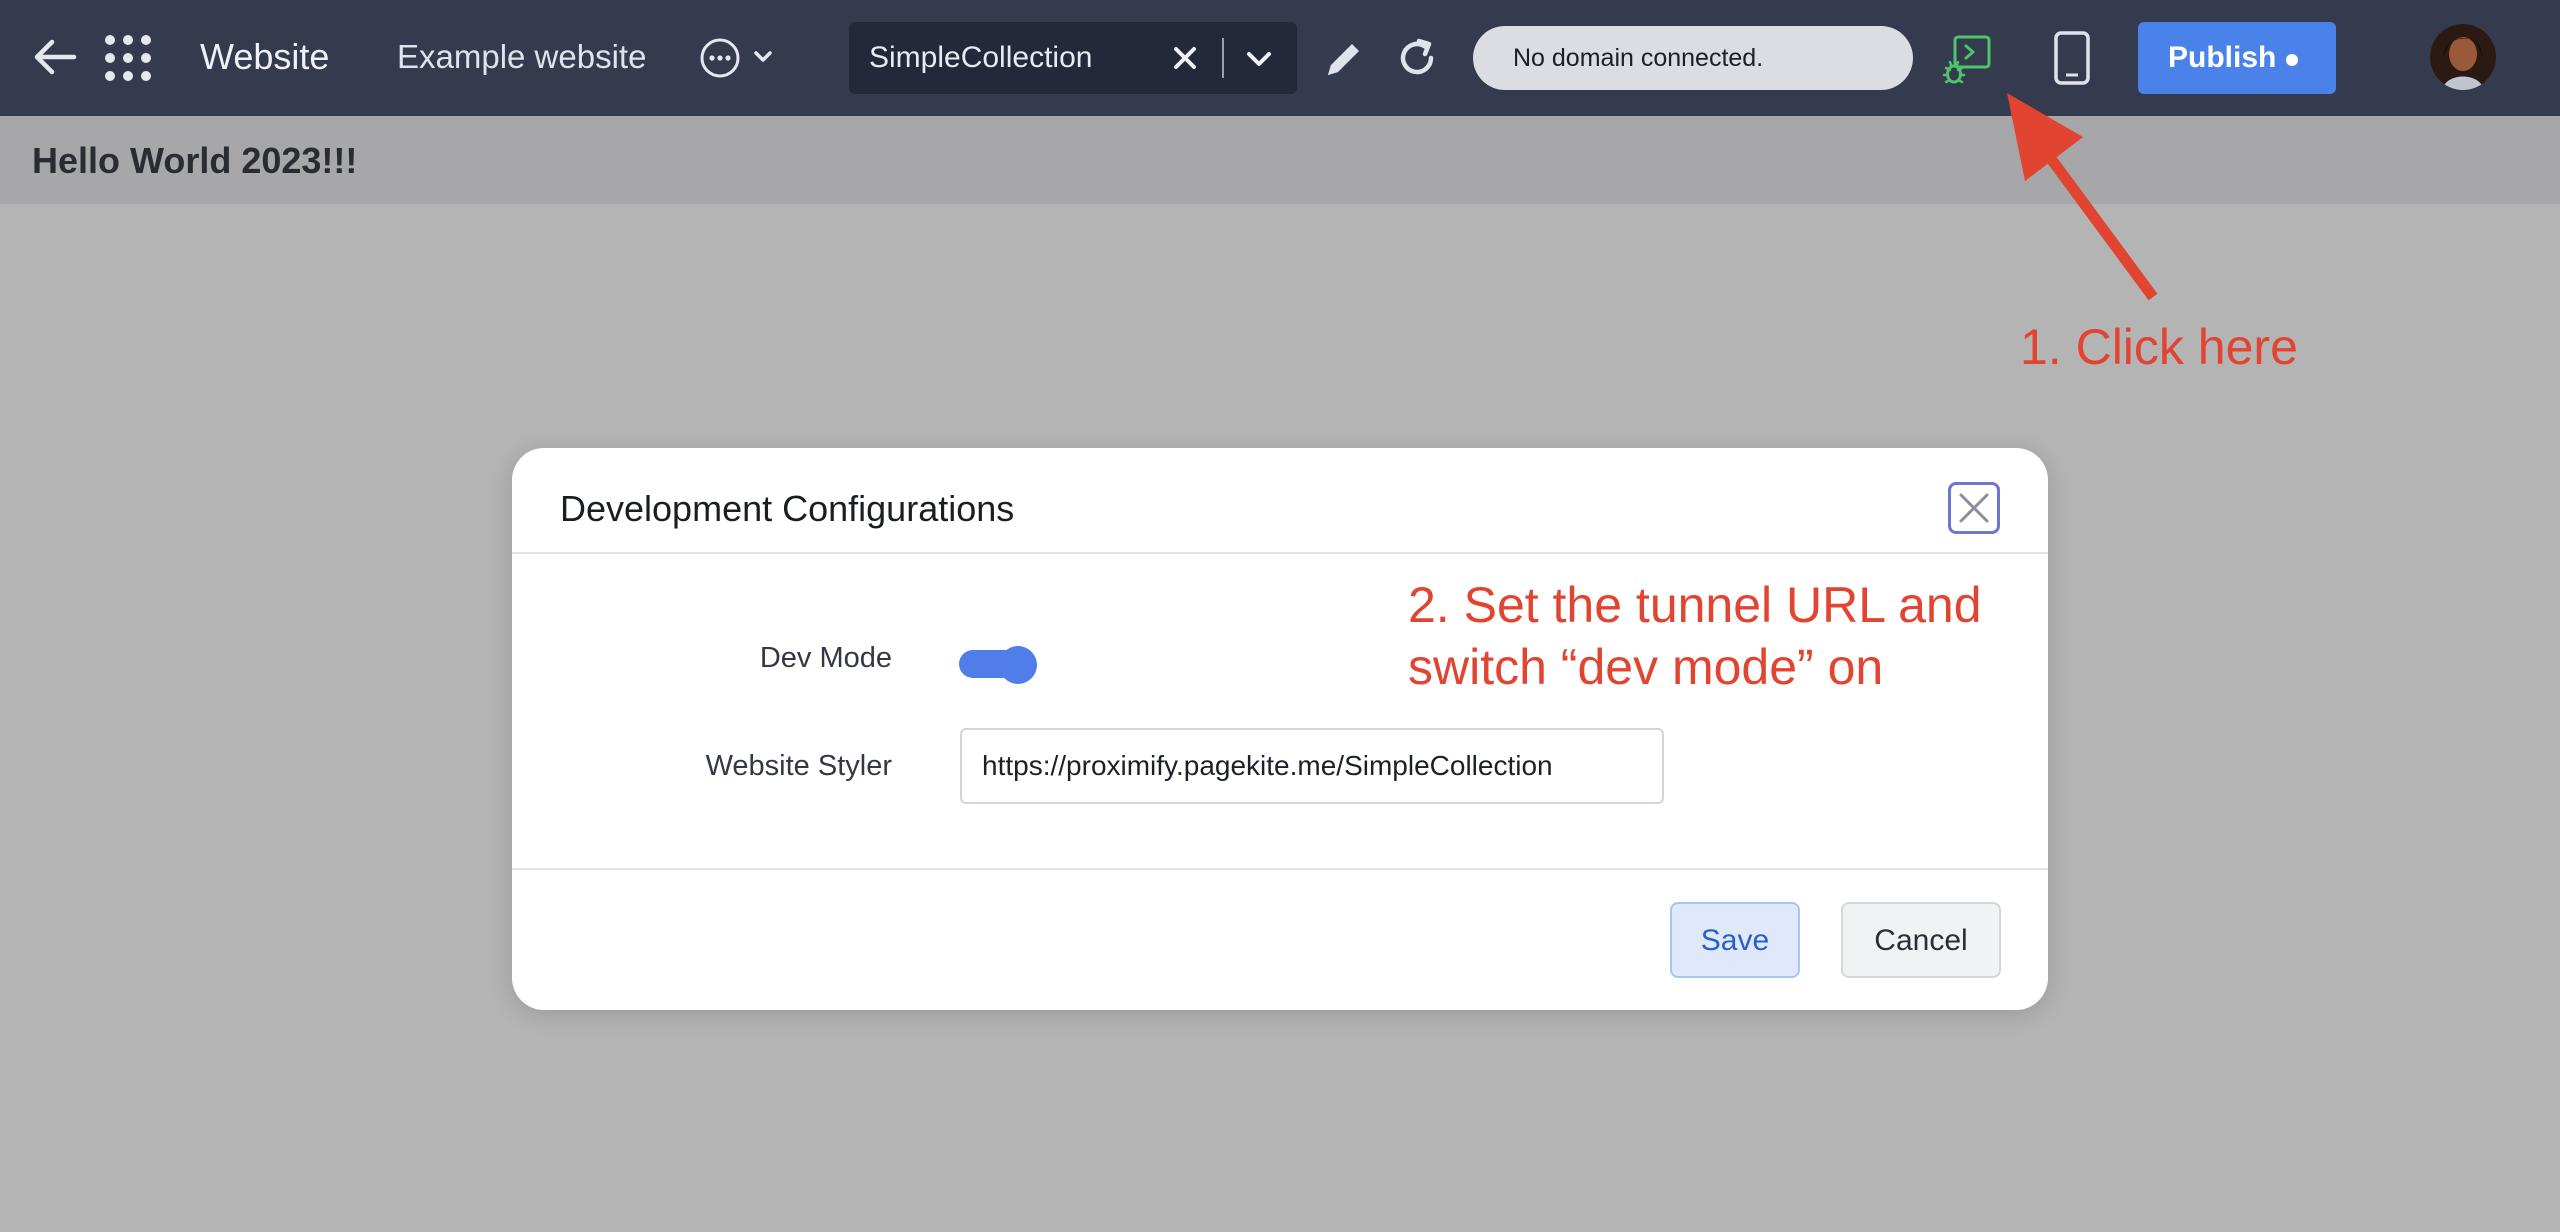  I want to click on cancel-label: Cancel, so click(1921, 940).